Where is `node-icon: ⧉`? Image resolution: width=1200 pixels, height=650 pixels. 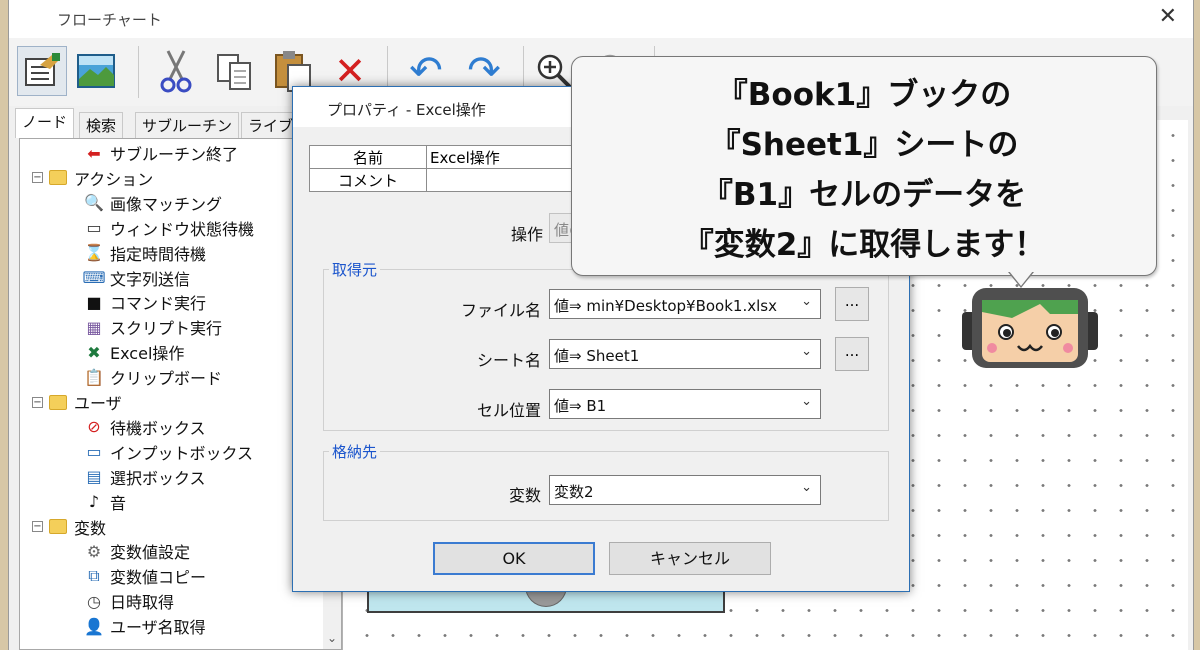
node-icon: ⧉ is located at coordinates (94, 576).